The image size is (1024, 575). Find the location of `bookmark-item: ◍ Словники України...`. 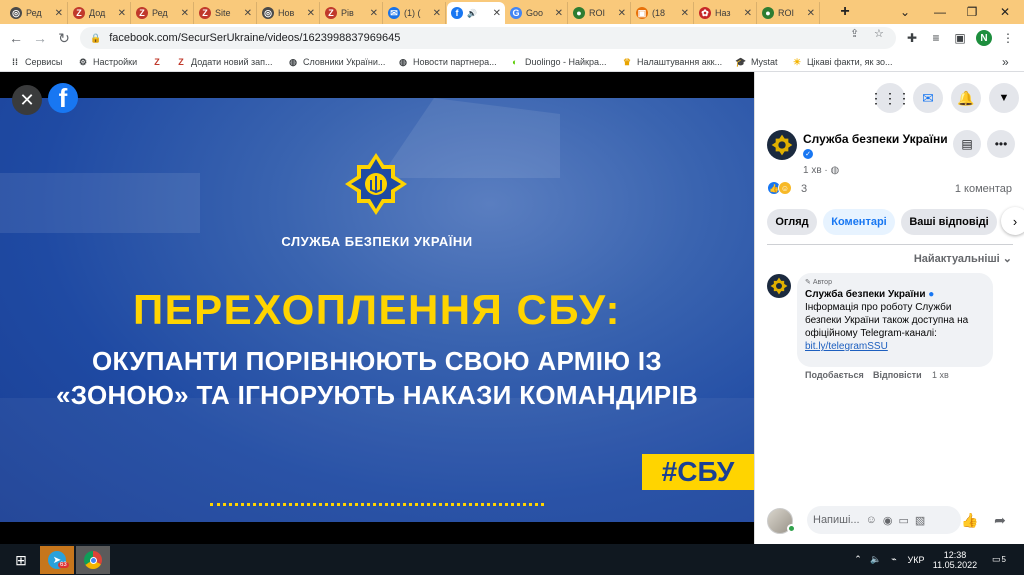

bookmark-item: ◍ Словники України... is located at coordinates (336, 62).